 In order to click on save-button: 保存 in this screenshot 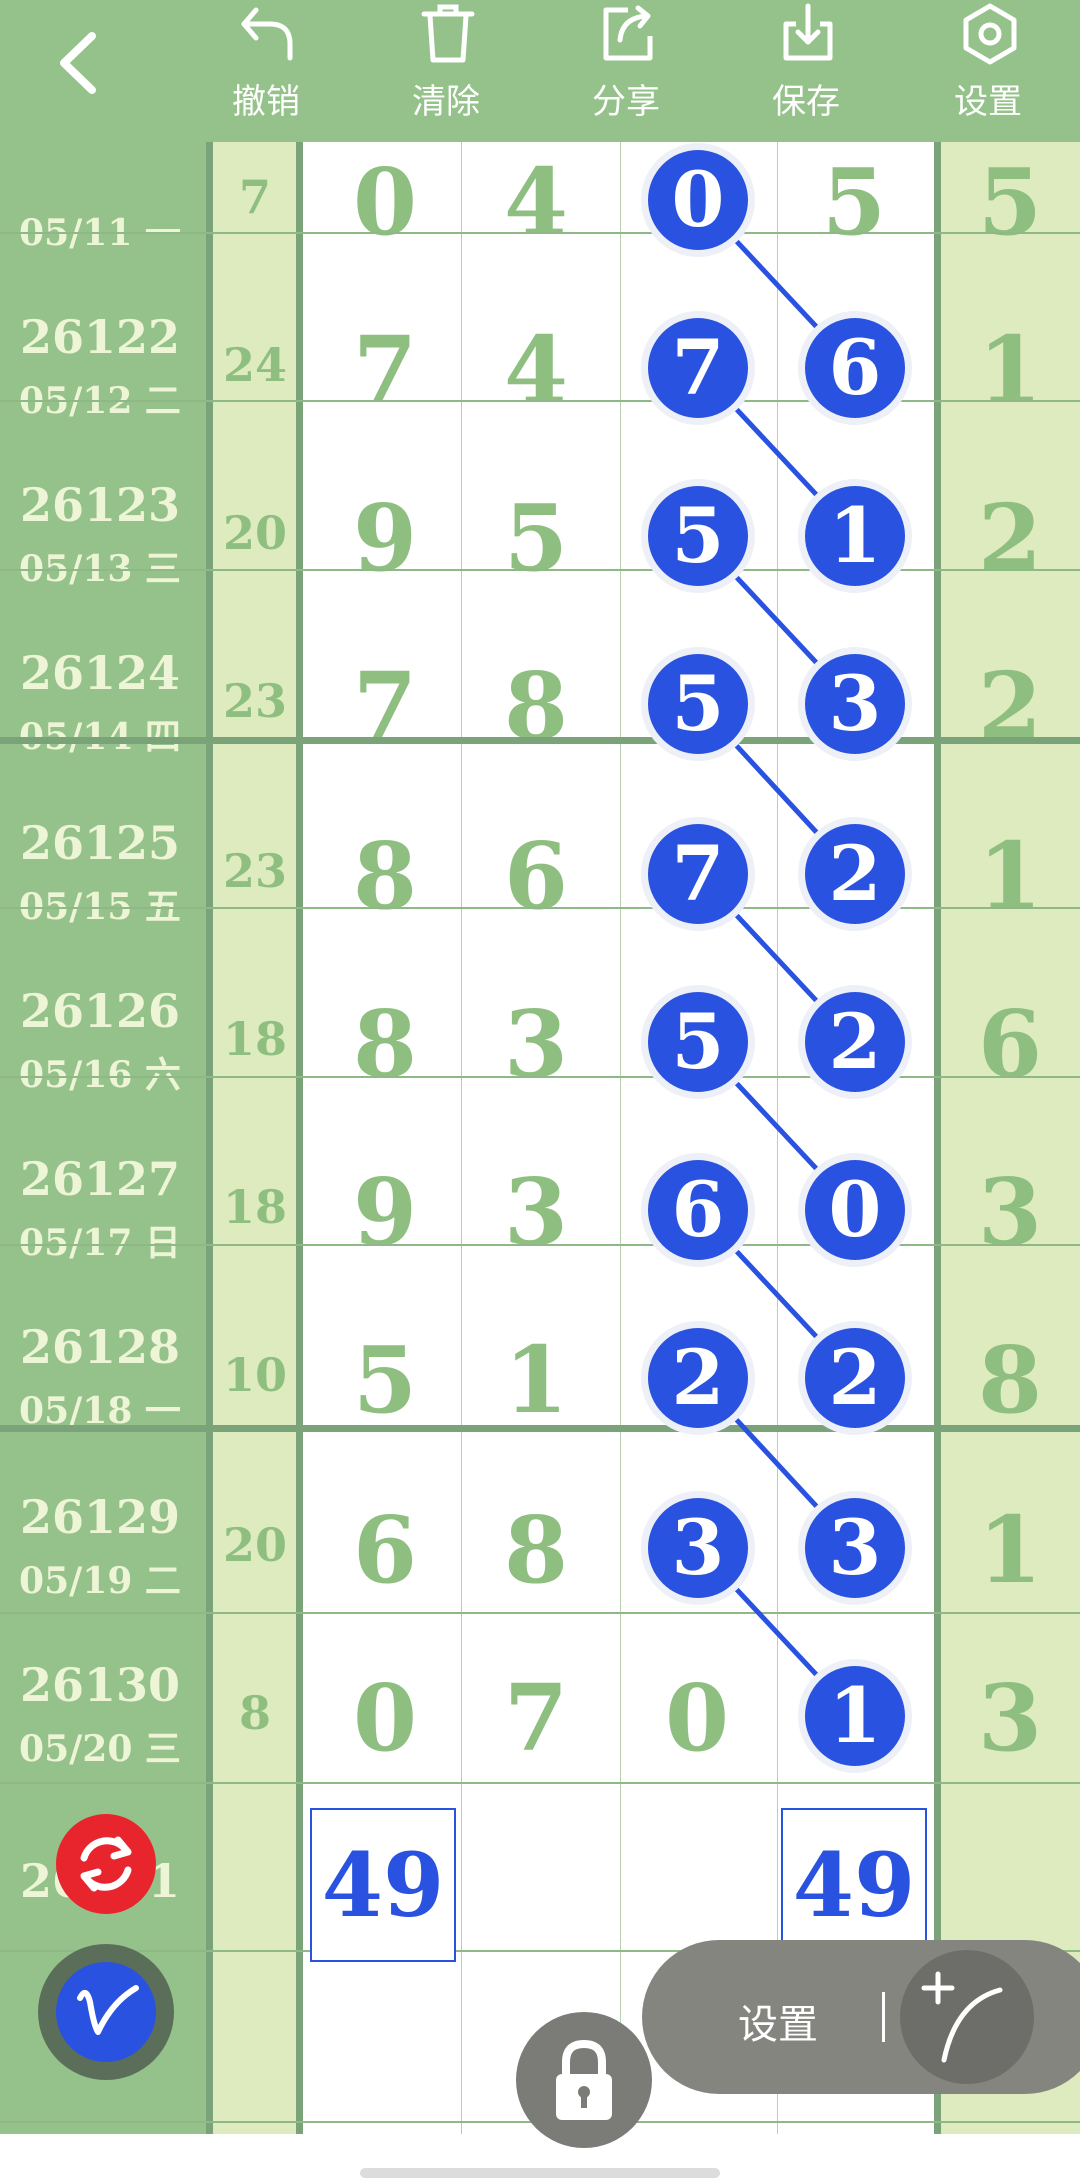, I will do `click(806, 71)`.